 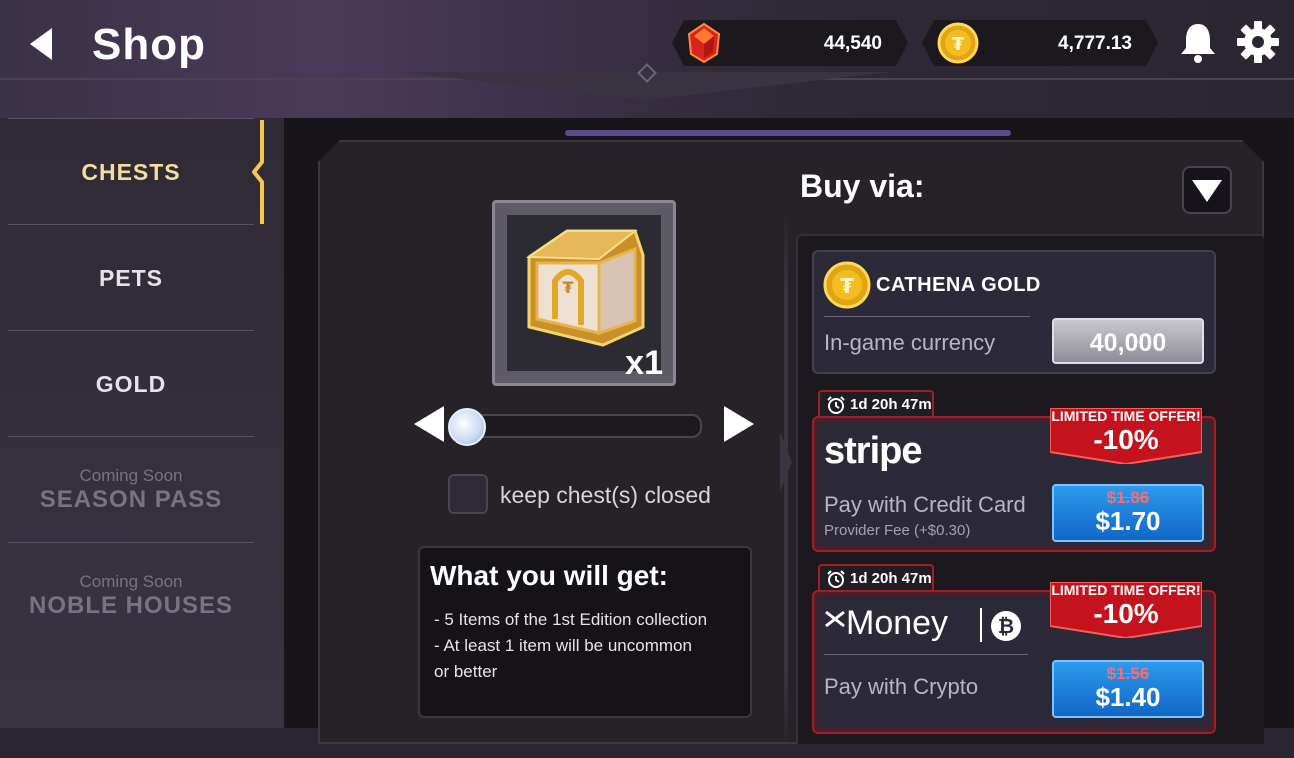 I want to click on red-gem-icon, so click(x=704, y=43).